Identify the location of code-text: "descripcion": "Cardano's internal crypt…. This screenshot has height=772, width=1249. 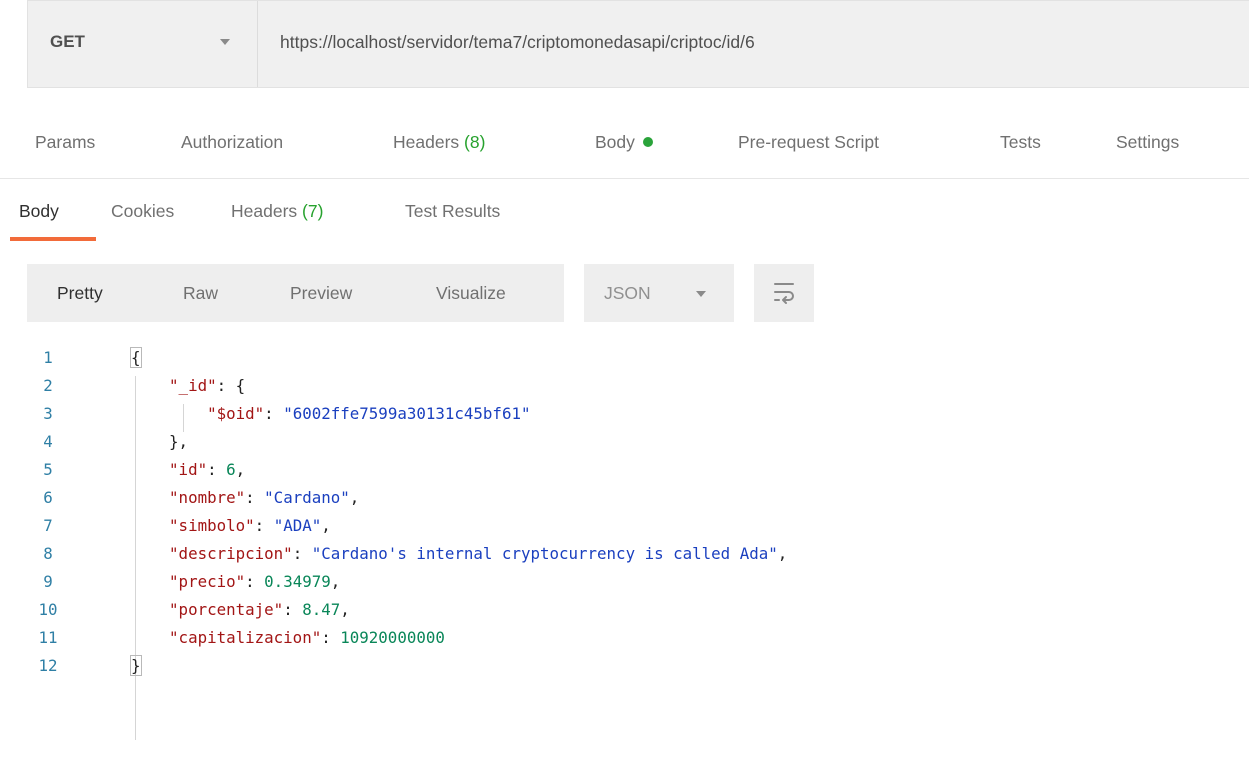
(459, 554).